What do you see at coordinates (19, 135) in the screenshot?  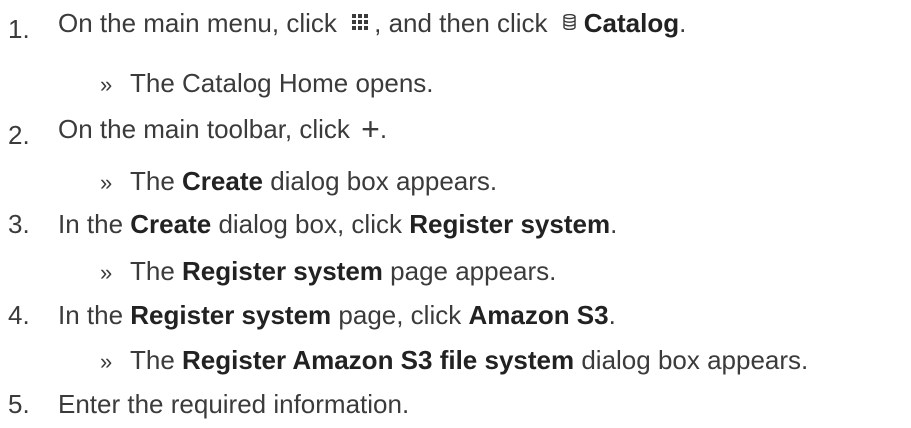 I see `step-number: 2.` at bounding box center [19, 135].